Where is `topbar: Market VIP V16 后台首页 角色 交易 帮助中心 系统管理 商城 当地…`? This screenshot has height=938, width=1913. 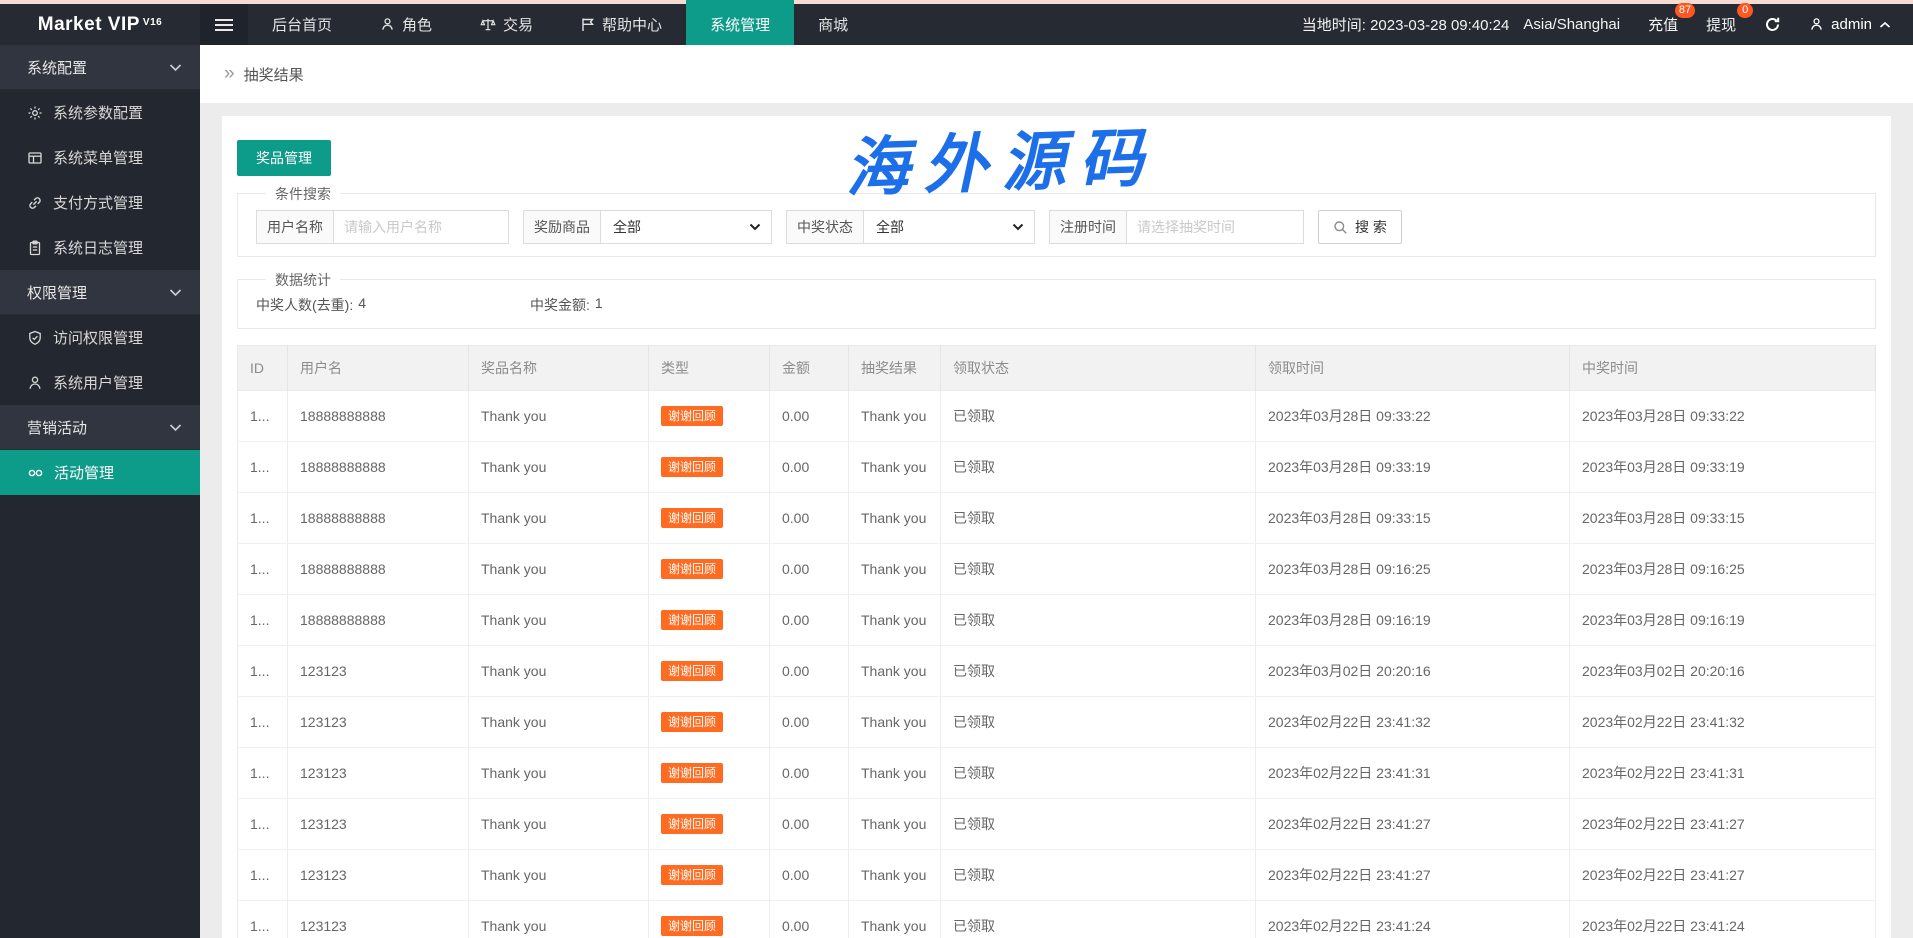
topbar: Market VIP V16 后台首页 角色 交易 帮助中心 系统管理 商城 当地… is located at coordinates (956, 22).